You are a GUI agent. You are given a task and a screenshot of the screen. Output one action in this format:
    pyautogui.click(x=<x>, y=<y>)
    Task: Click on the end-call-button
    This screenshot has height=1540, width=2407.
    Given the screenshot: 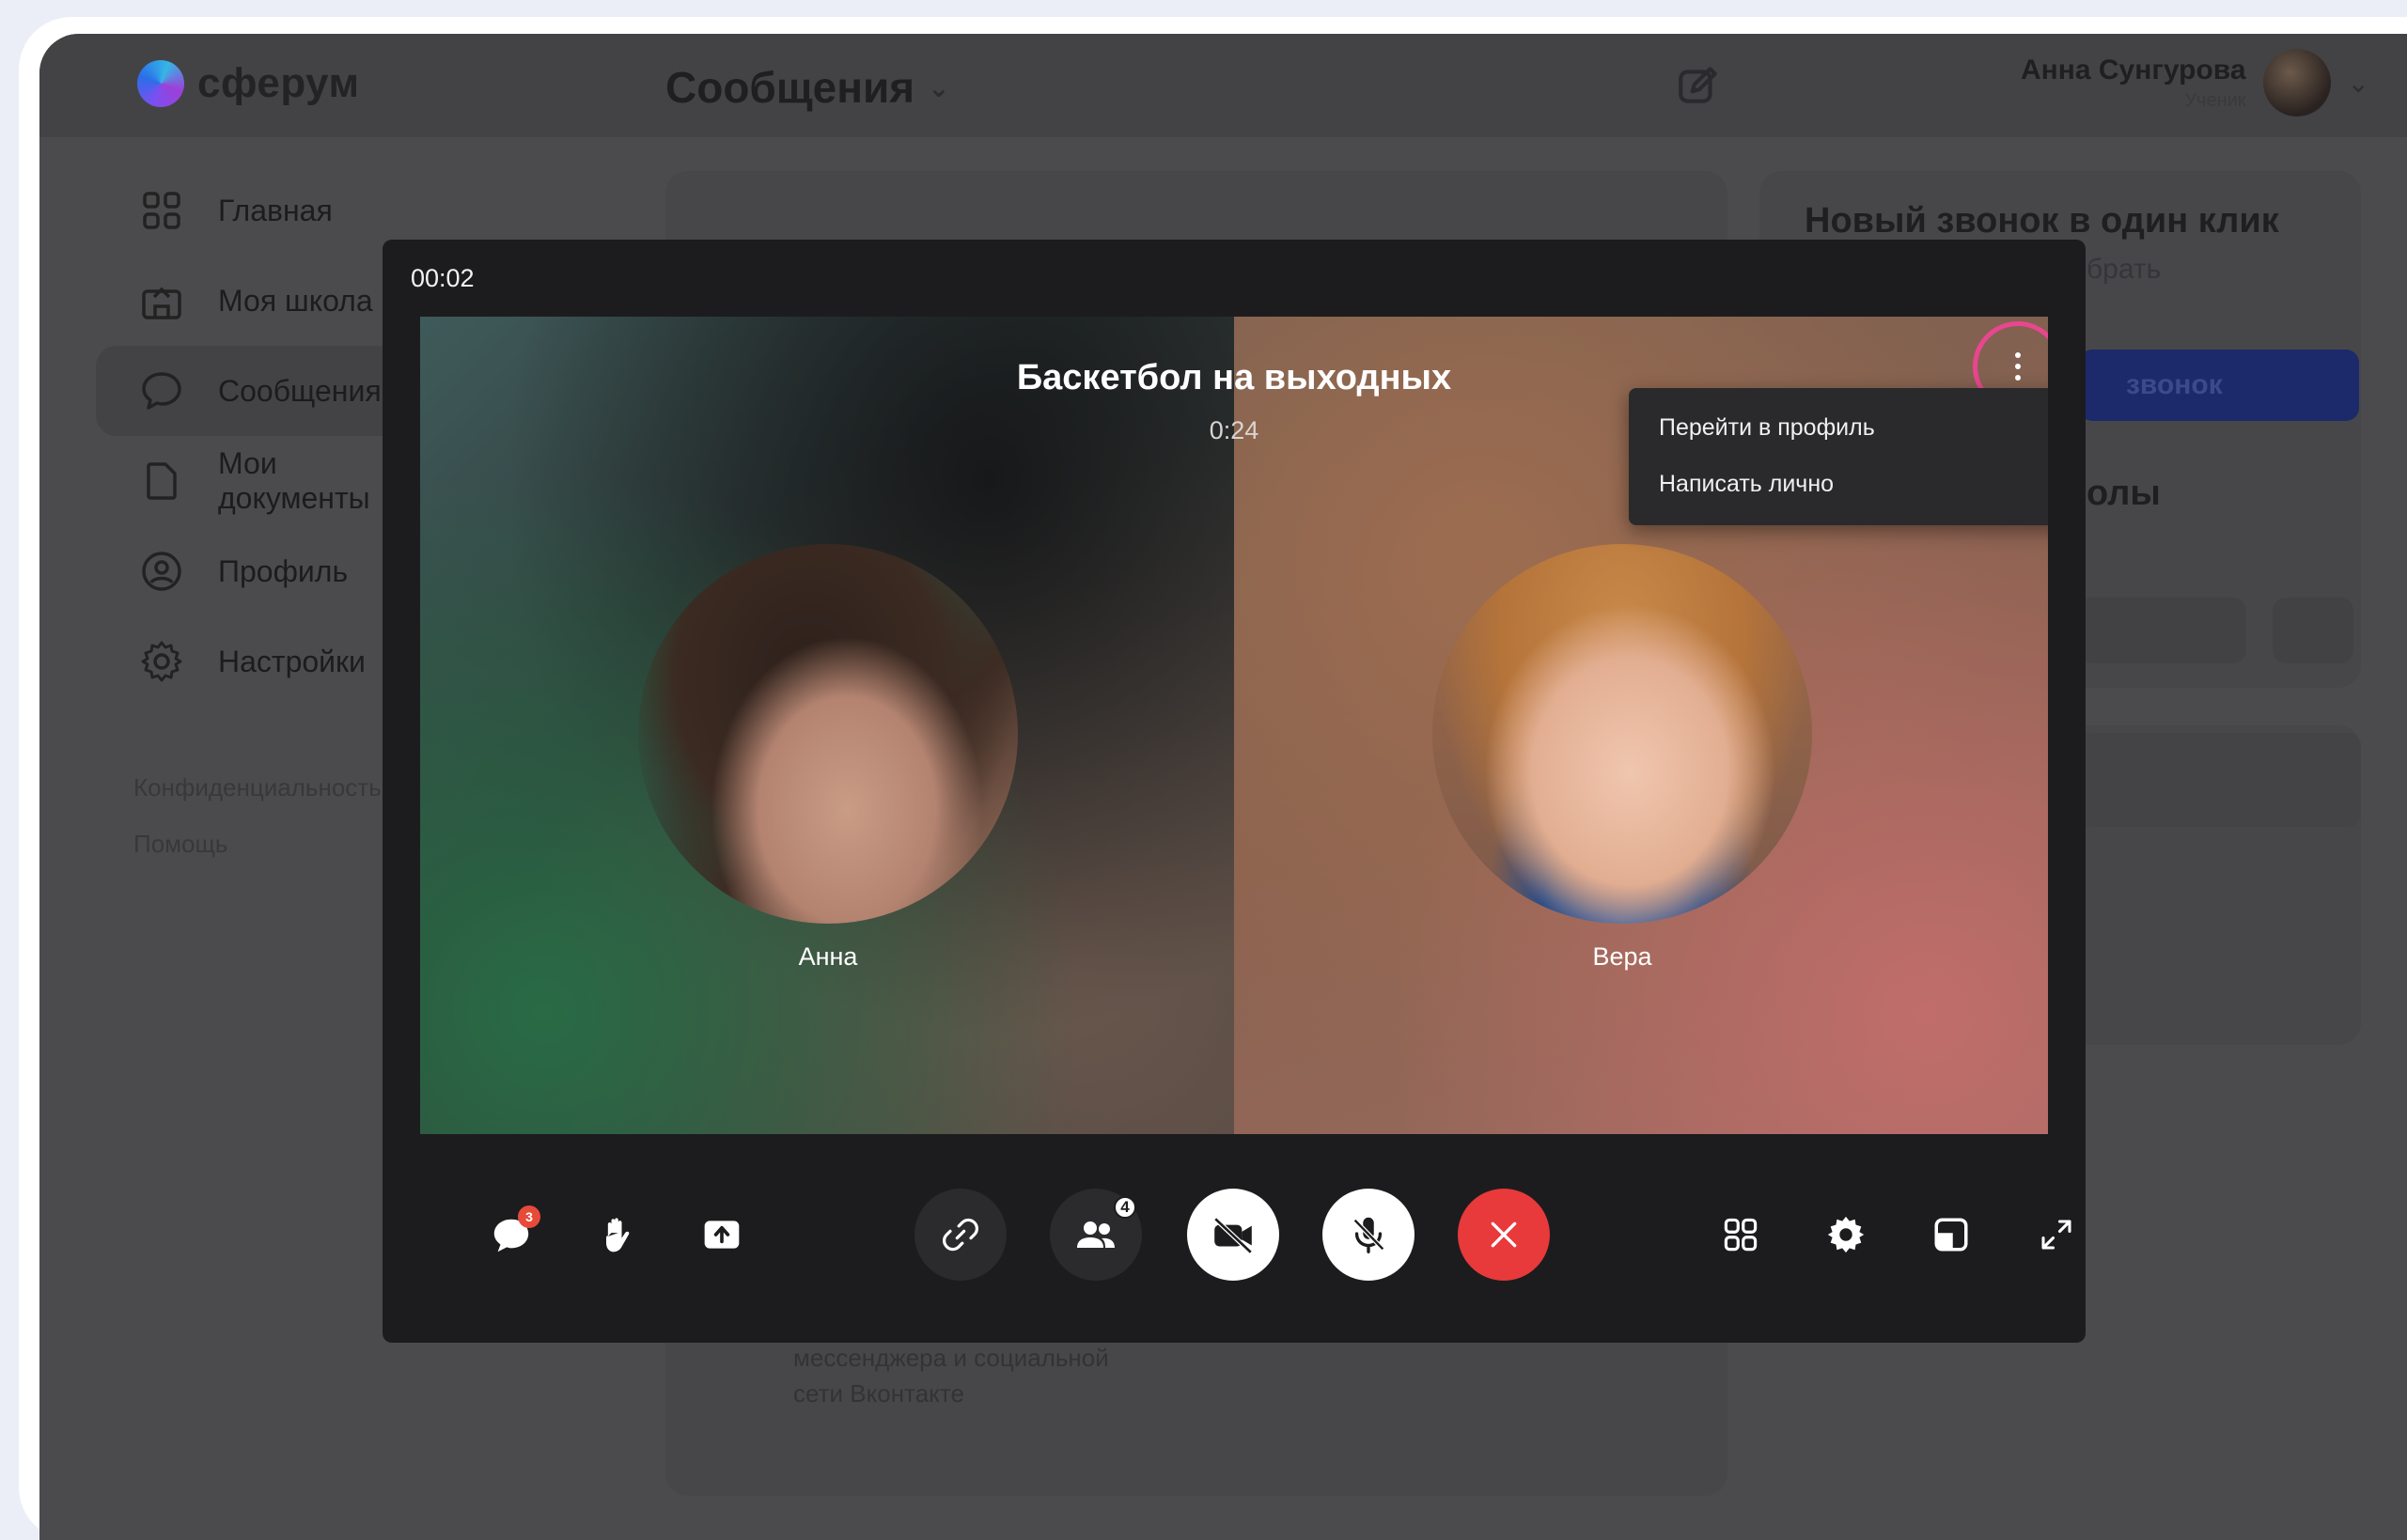 What is the action you would take?
    pyautogui.click(x=1504, y=1235)
    